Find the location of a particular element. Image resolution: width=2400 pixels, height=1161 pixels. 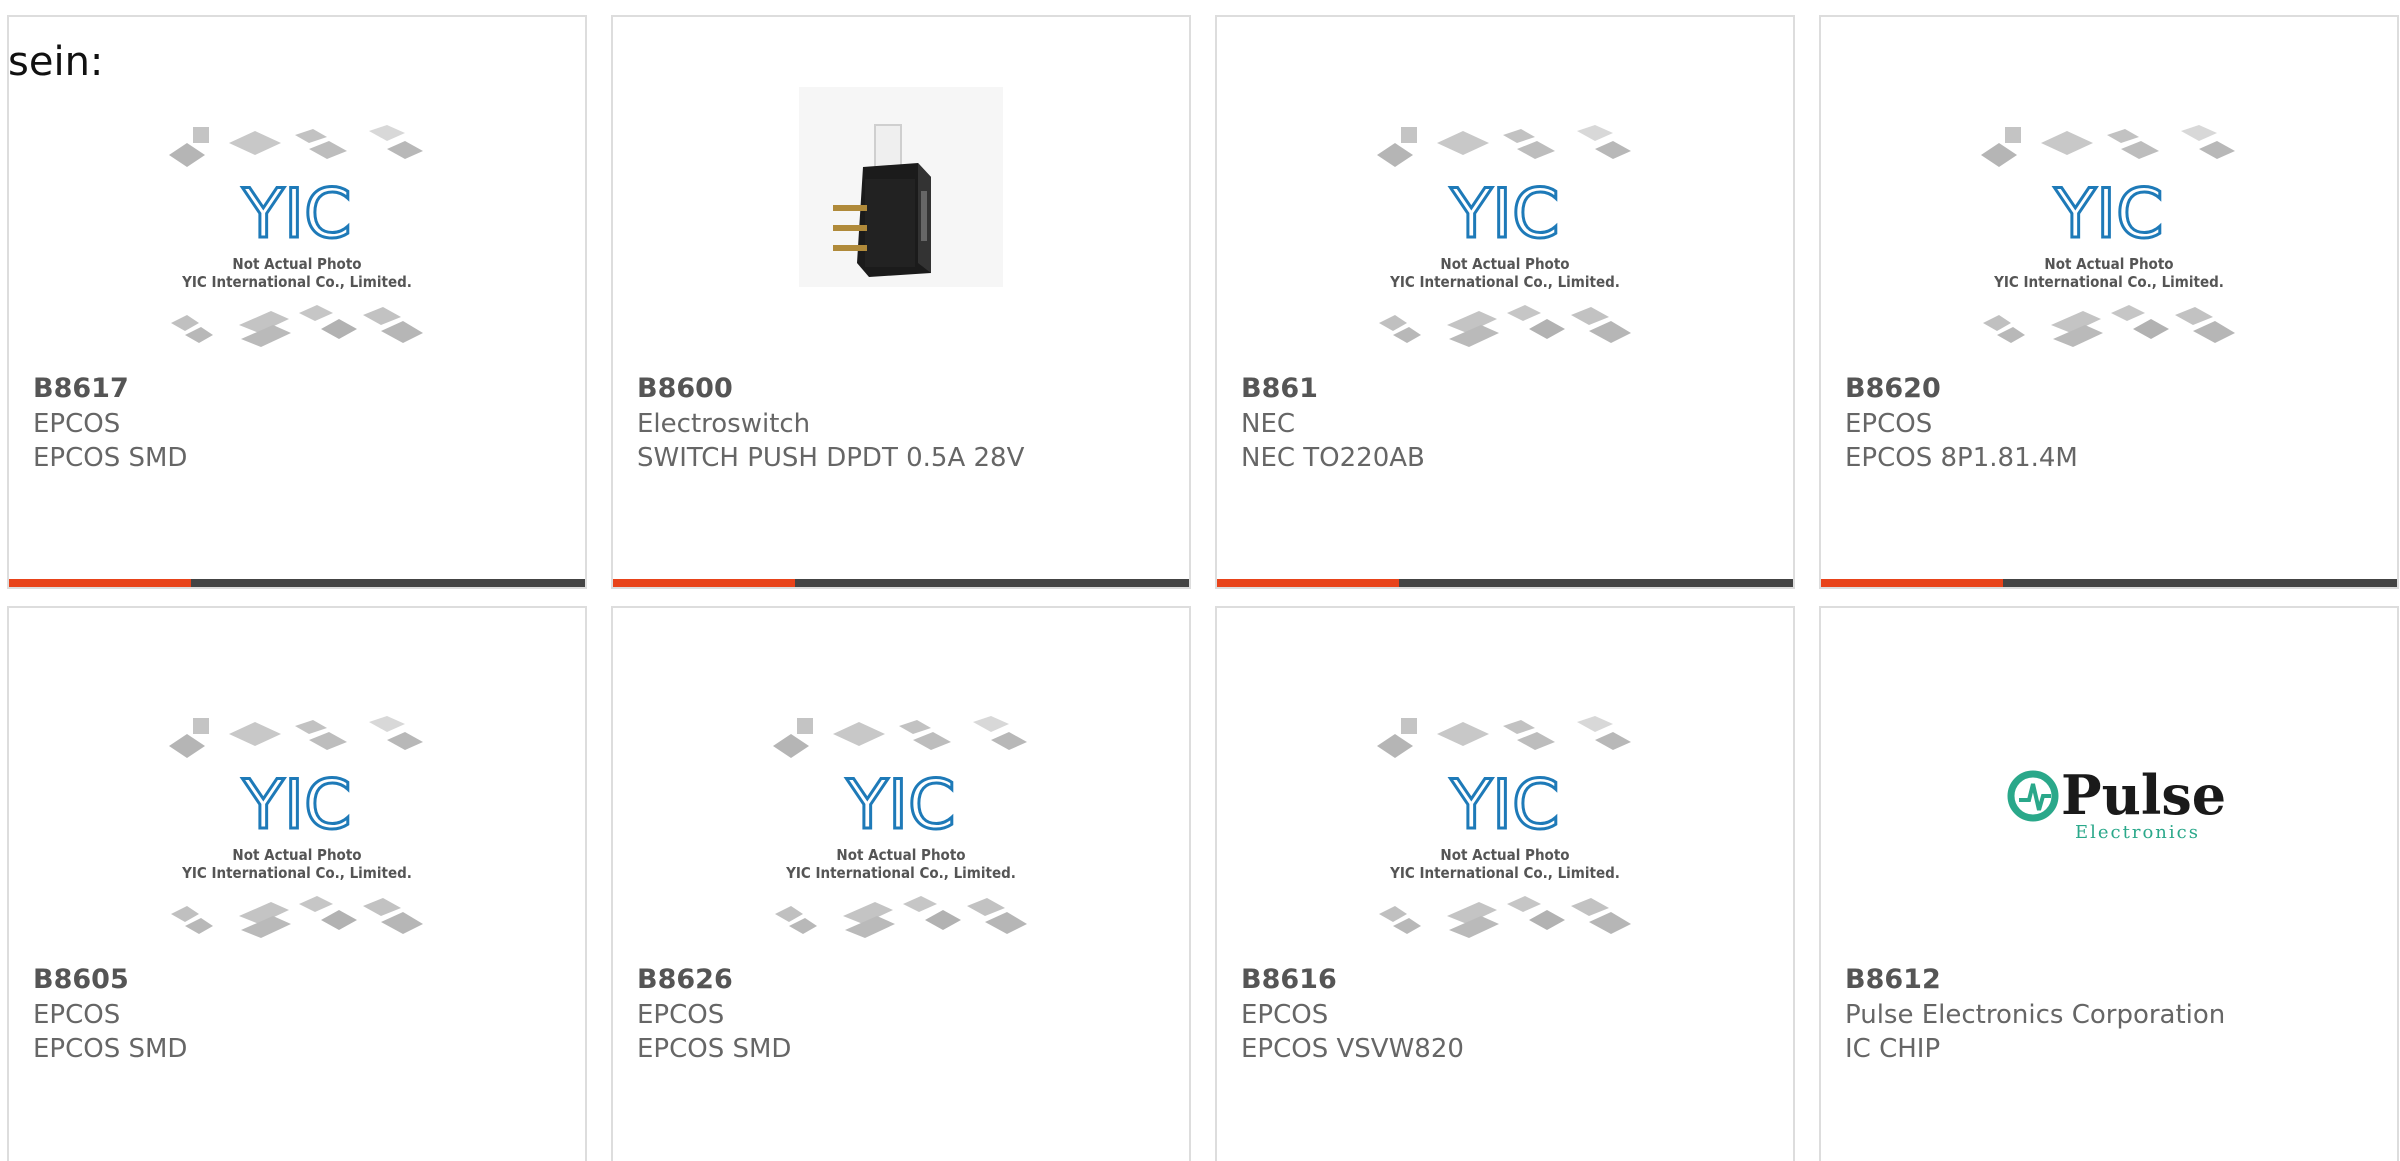

description: EPCOS 8P1.81.4M is located at coordinates (1961, 458).